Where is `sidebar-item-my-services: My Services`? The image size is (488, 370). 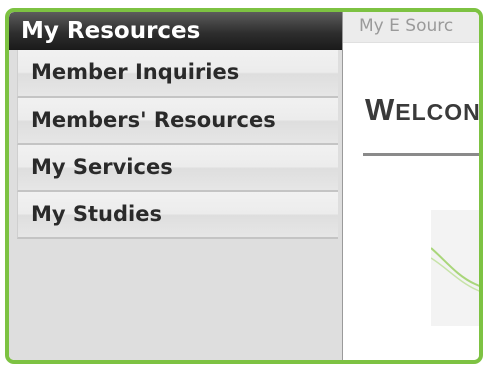 sidebar-item-my-services: My Services is located at coordinates (177, 168).